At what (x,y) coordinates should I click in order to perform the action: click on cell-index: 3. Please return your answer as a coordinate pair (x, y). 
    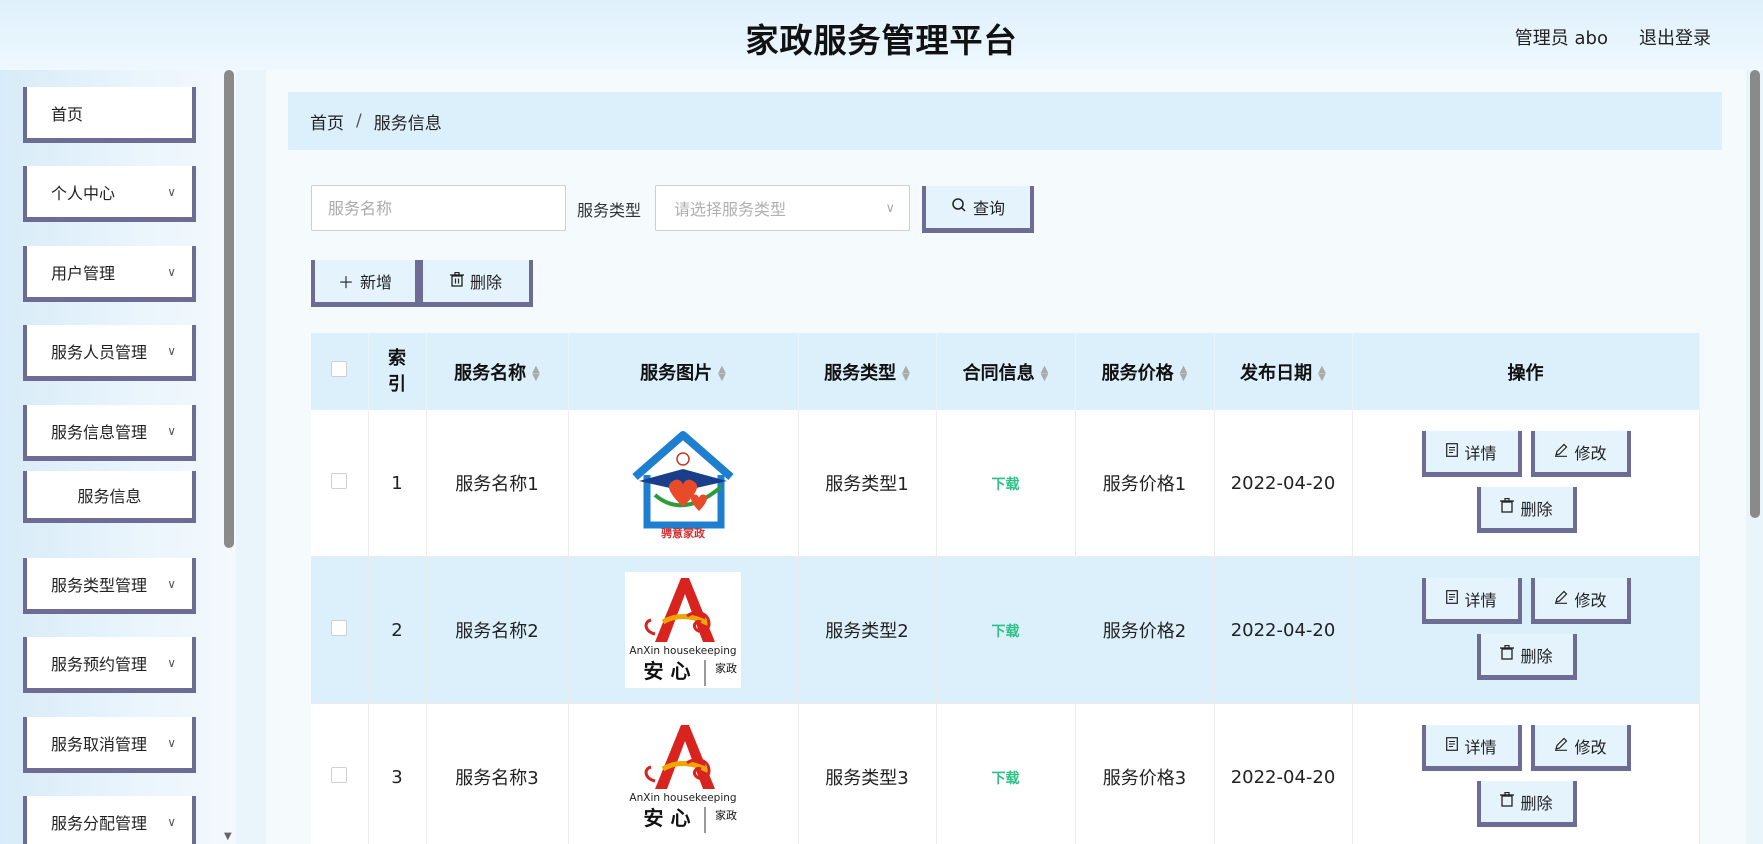
    Looking at the image, I should click on (397, 773).